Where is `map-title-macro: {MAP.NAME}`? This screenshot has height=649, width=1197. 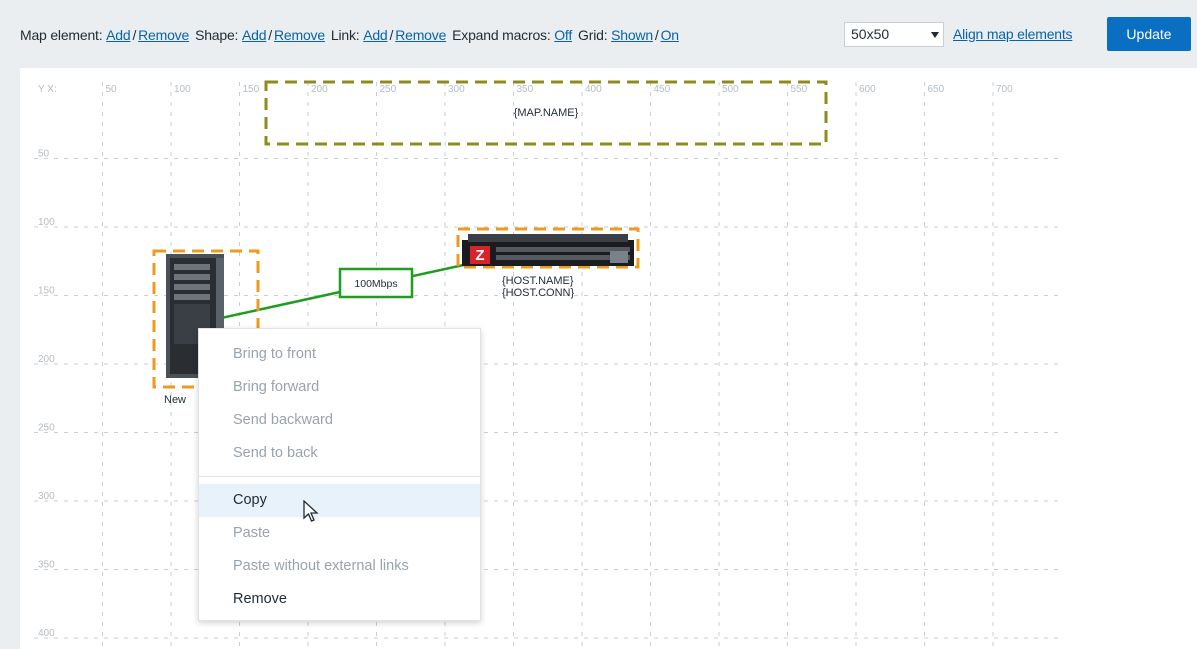
map-title-macro: {MAP.NAME} is located at coordinates (546, 113).